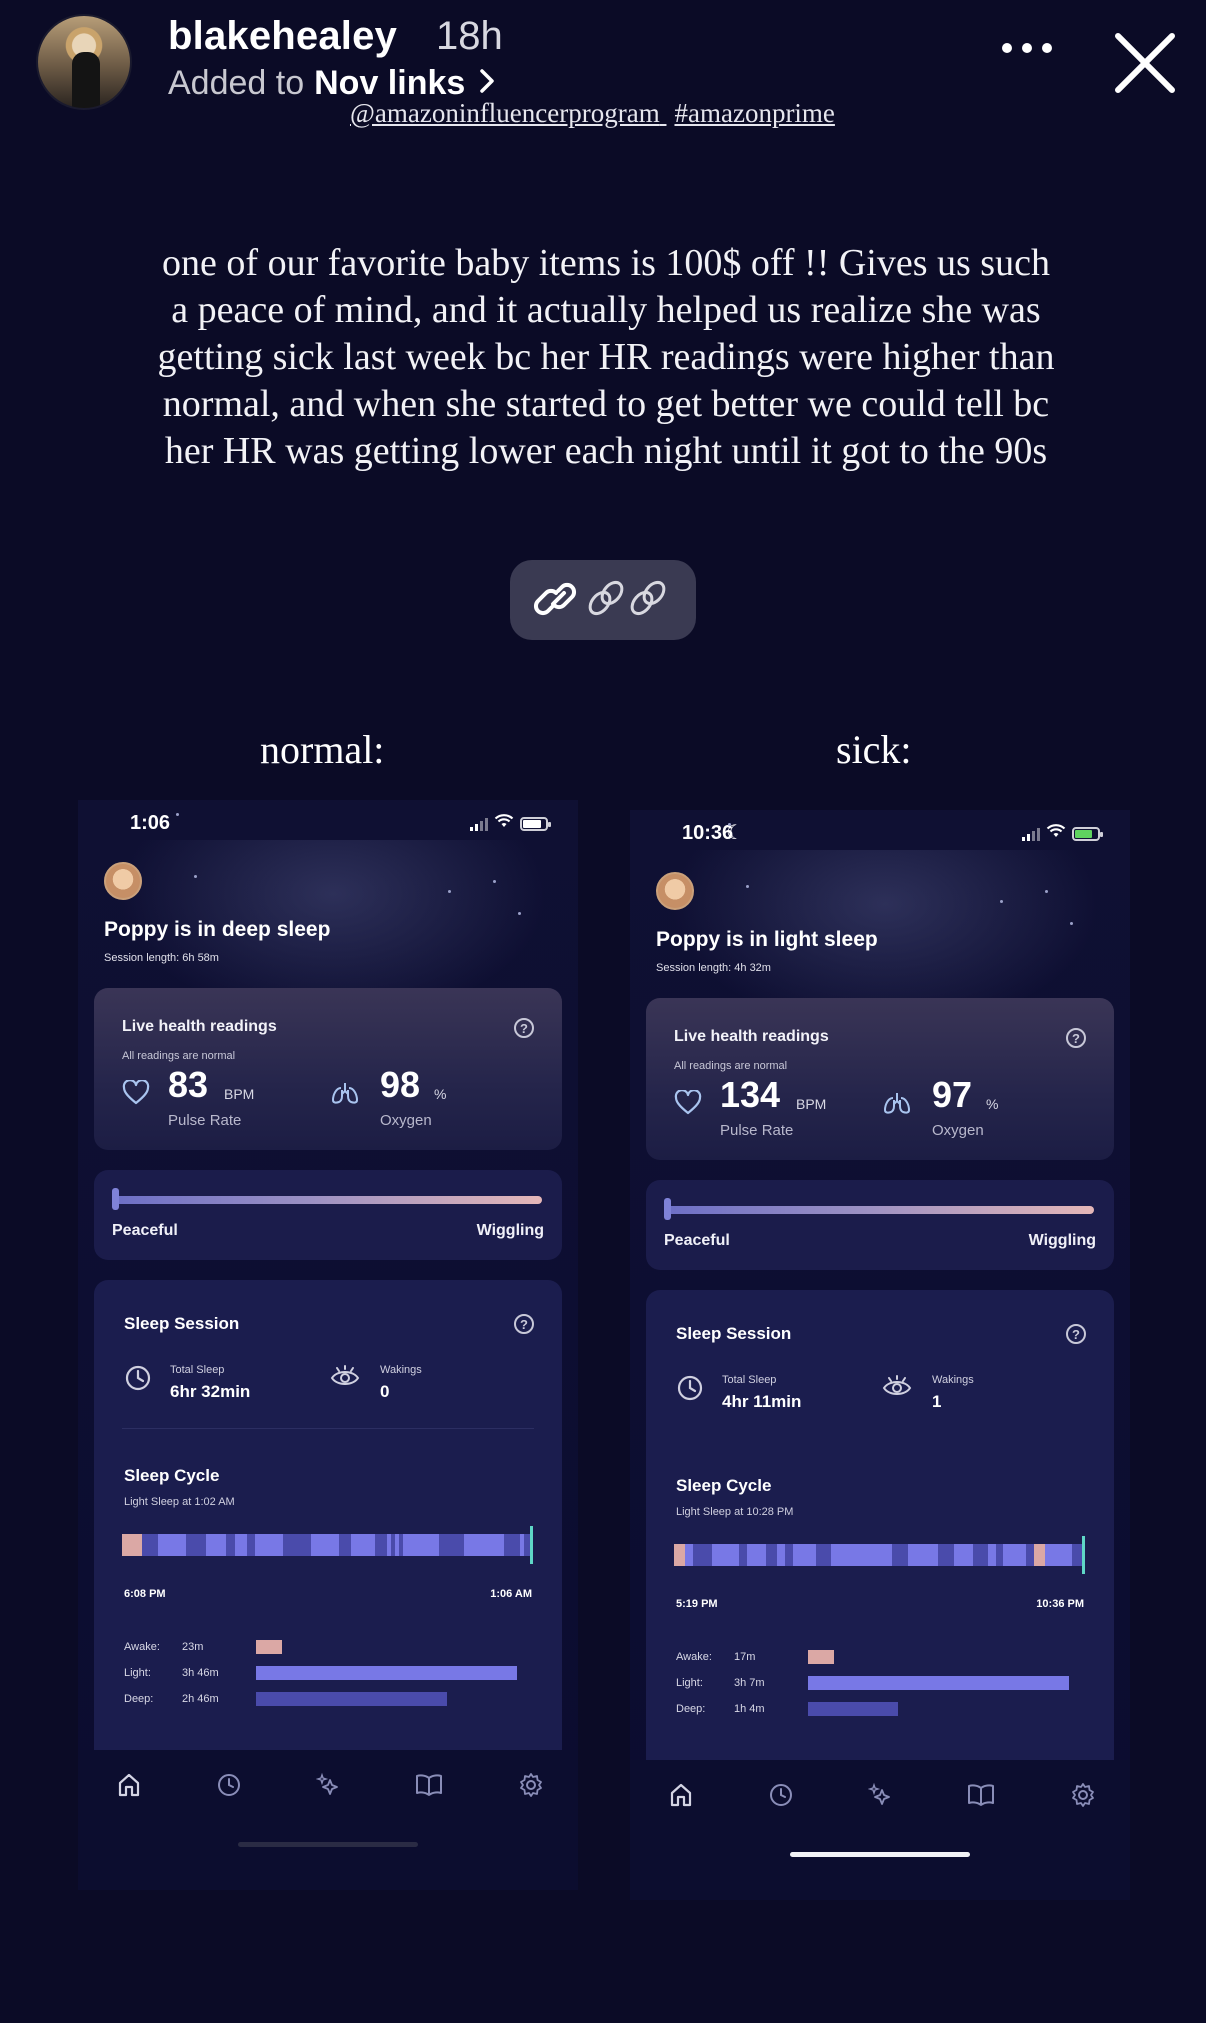 This screenshot has width=1206, height=2023. I want to click on heart-icon, so click(136, 1095).